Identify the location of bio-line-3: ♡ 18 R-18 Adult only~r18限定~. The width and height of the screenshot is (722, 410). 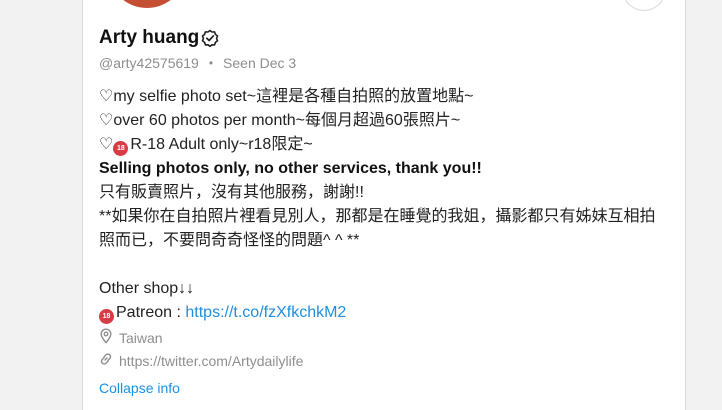
(389, 145).